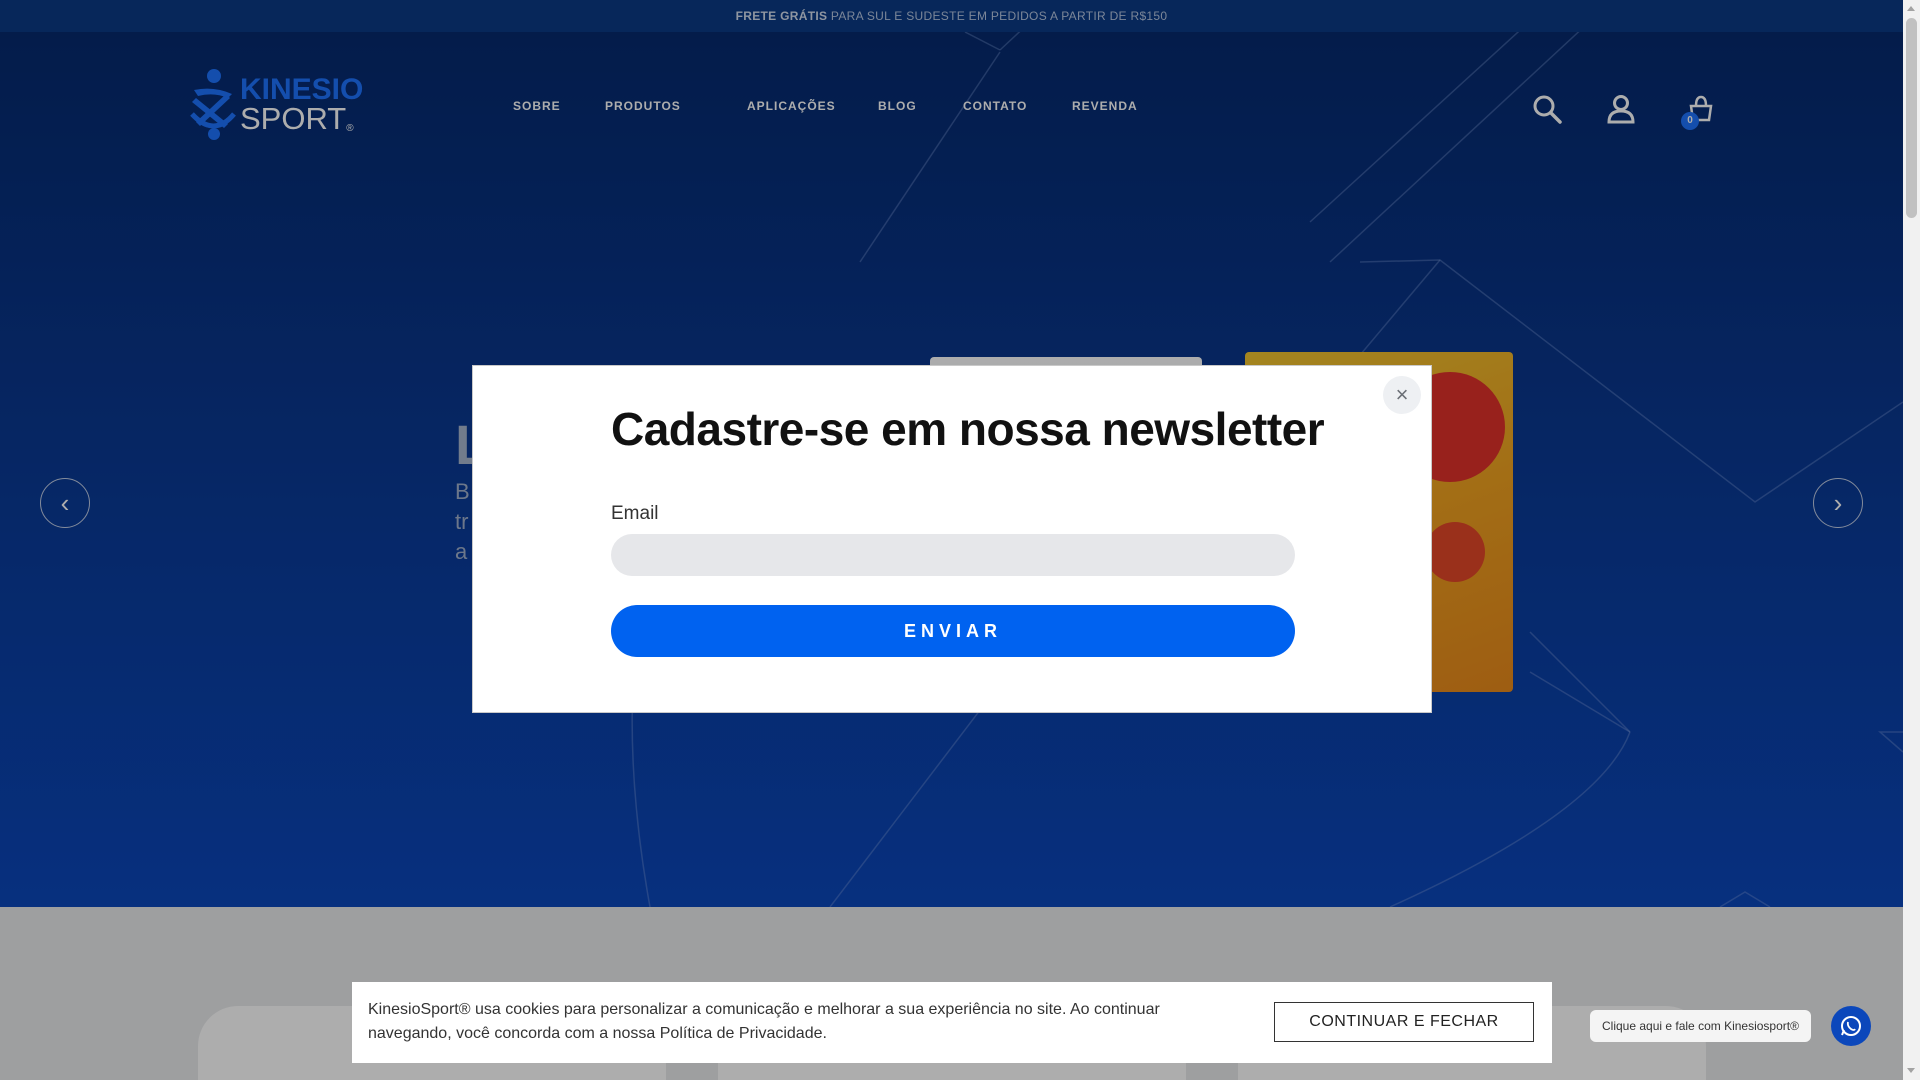 The width and height of the screenshot is (1920, 1080). Describe the element at coordinates (1911, 8) in the screenshot. I see `scroll-up-icon` at that location.